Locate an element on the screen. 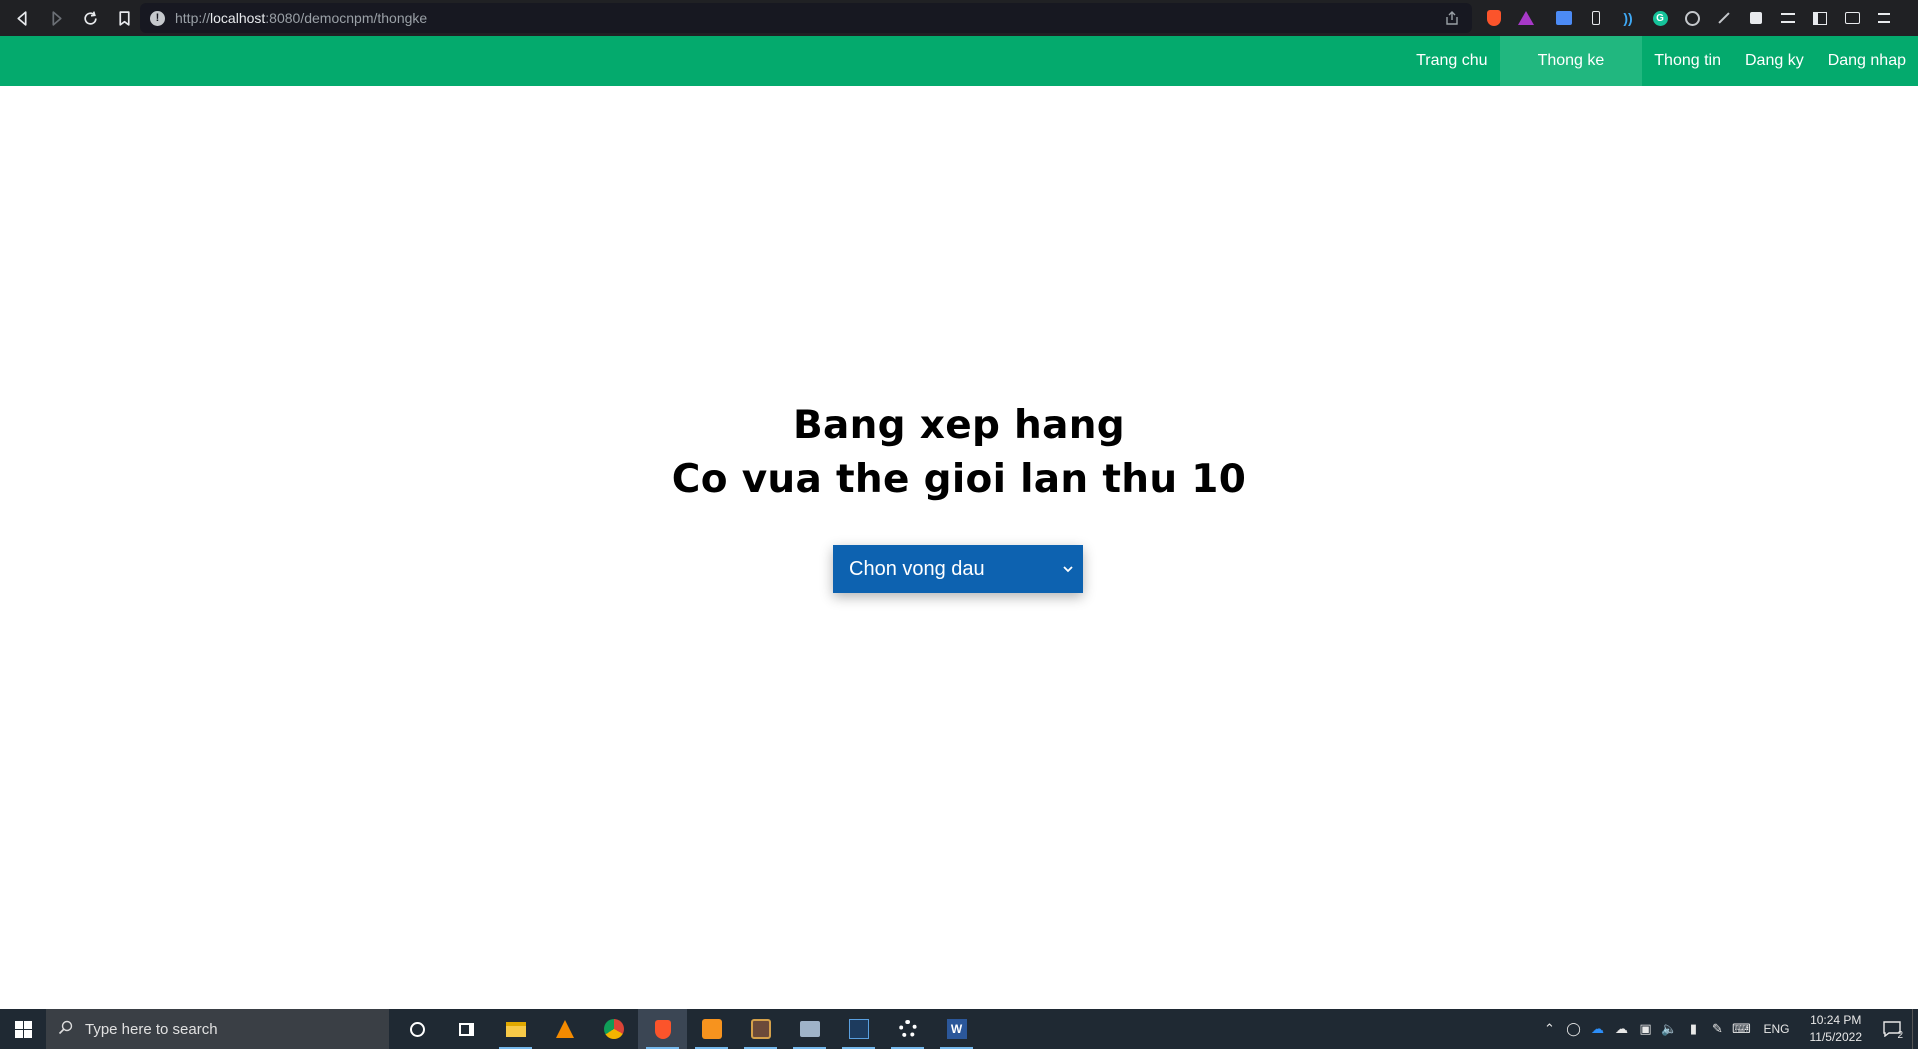 This screenshot has height=1049, width=1918. nav-item-dang-ky: Dang ky is located at coordinates (1774, 61).